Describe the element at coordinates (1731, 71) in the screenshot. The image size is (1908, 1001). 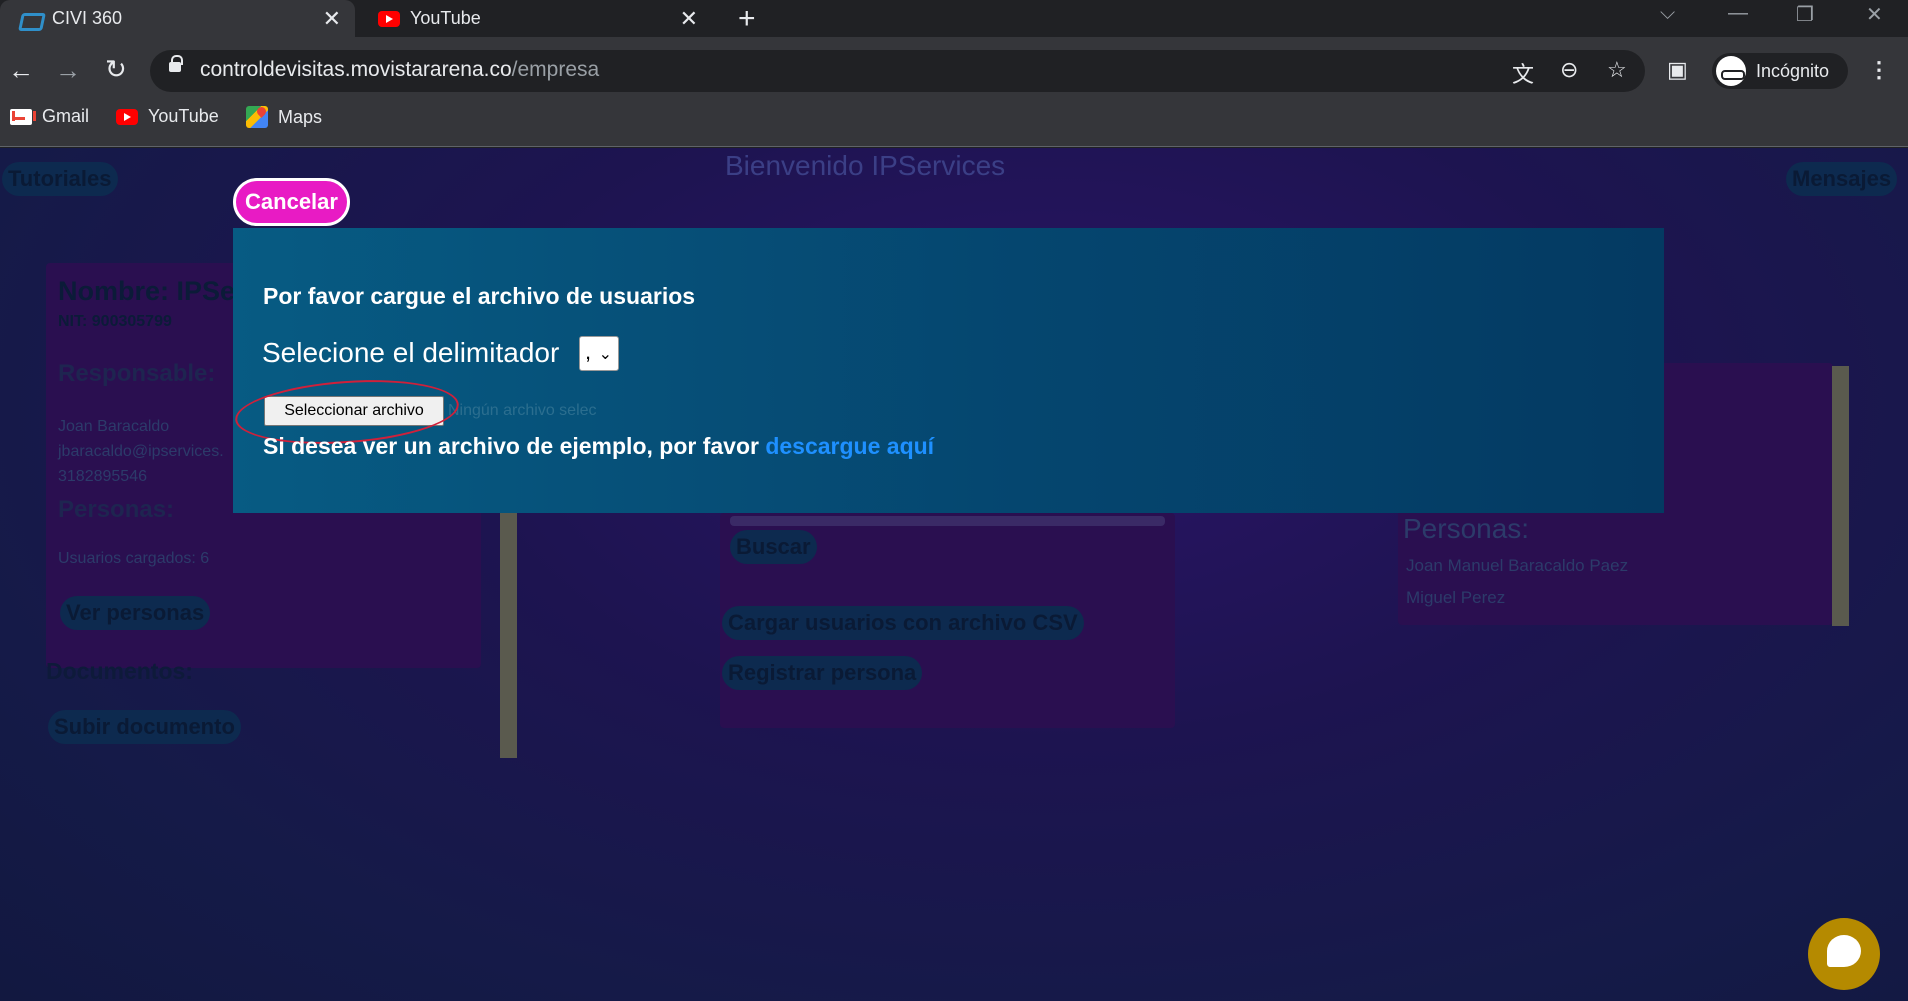
I see `incognito-icon` at that location.